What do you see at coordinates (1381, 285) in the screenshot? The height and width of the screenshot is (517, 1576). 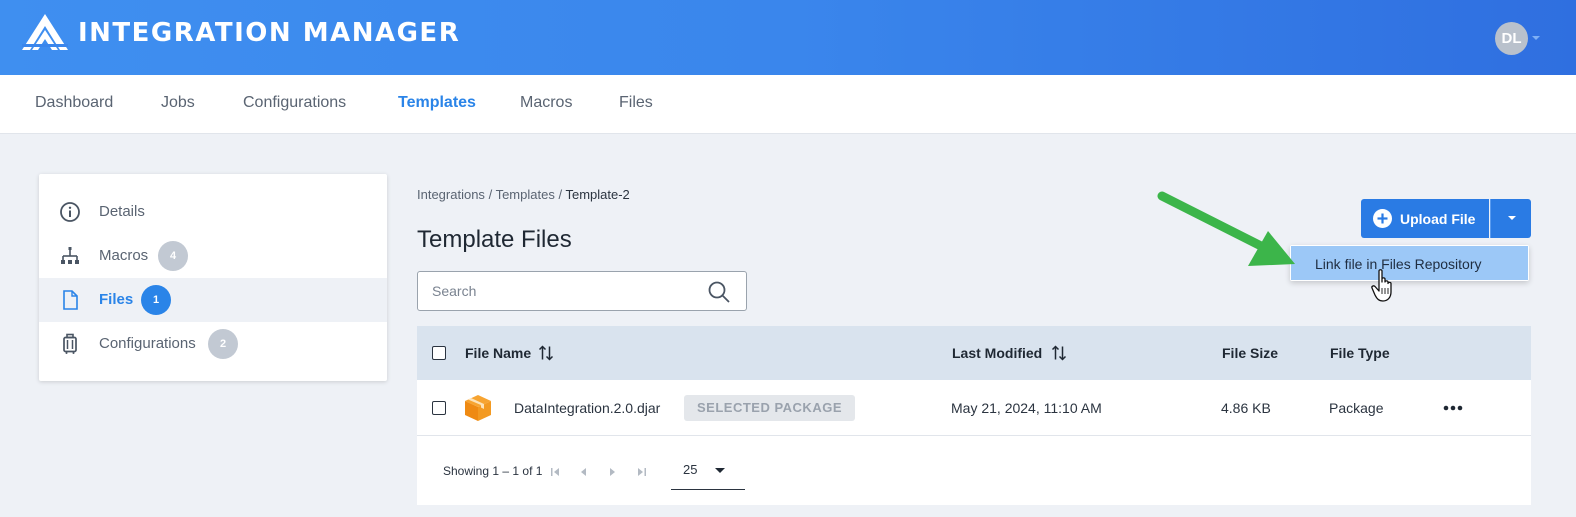 I see `hand-cursor-icon` at bounding box center [1381, 285].